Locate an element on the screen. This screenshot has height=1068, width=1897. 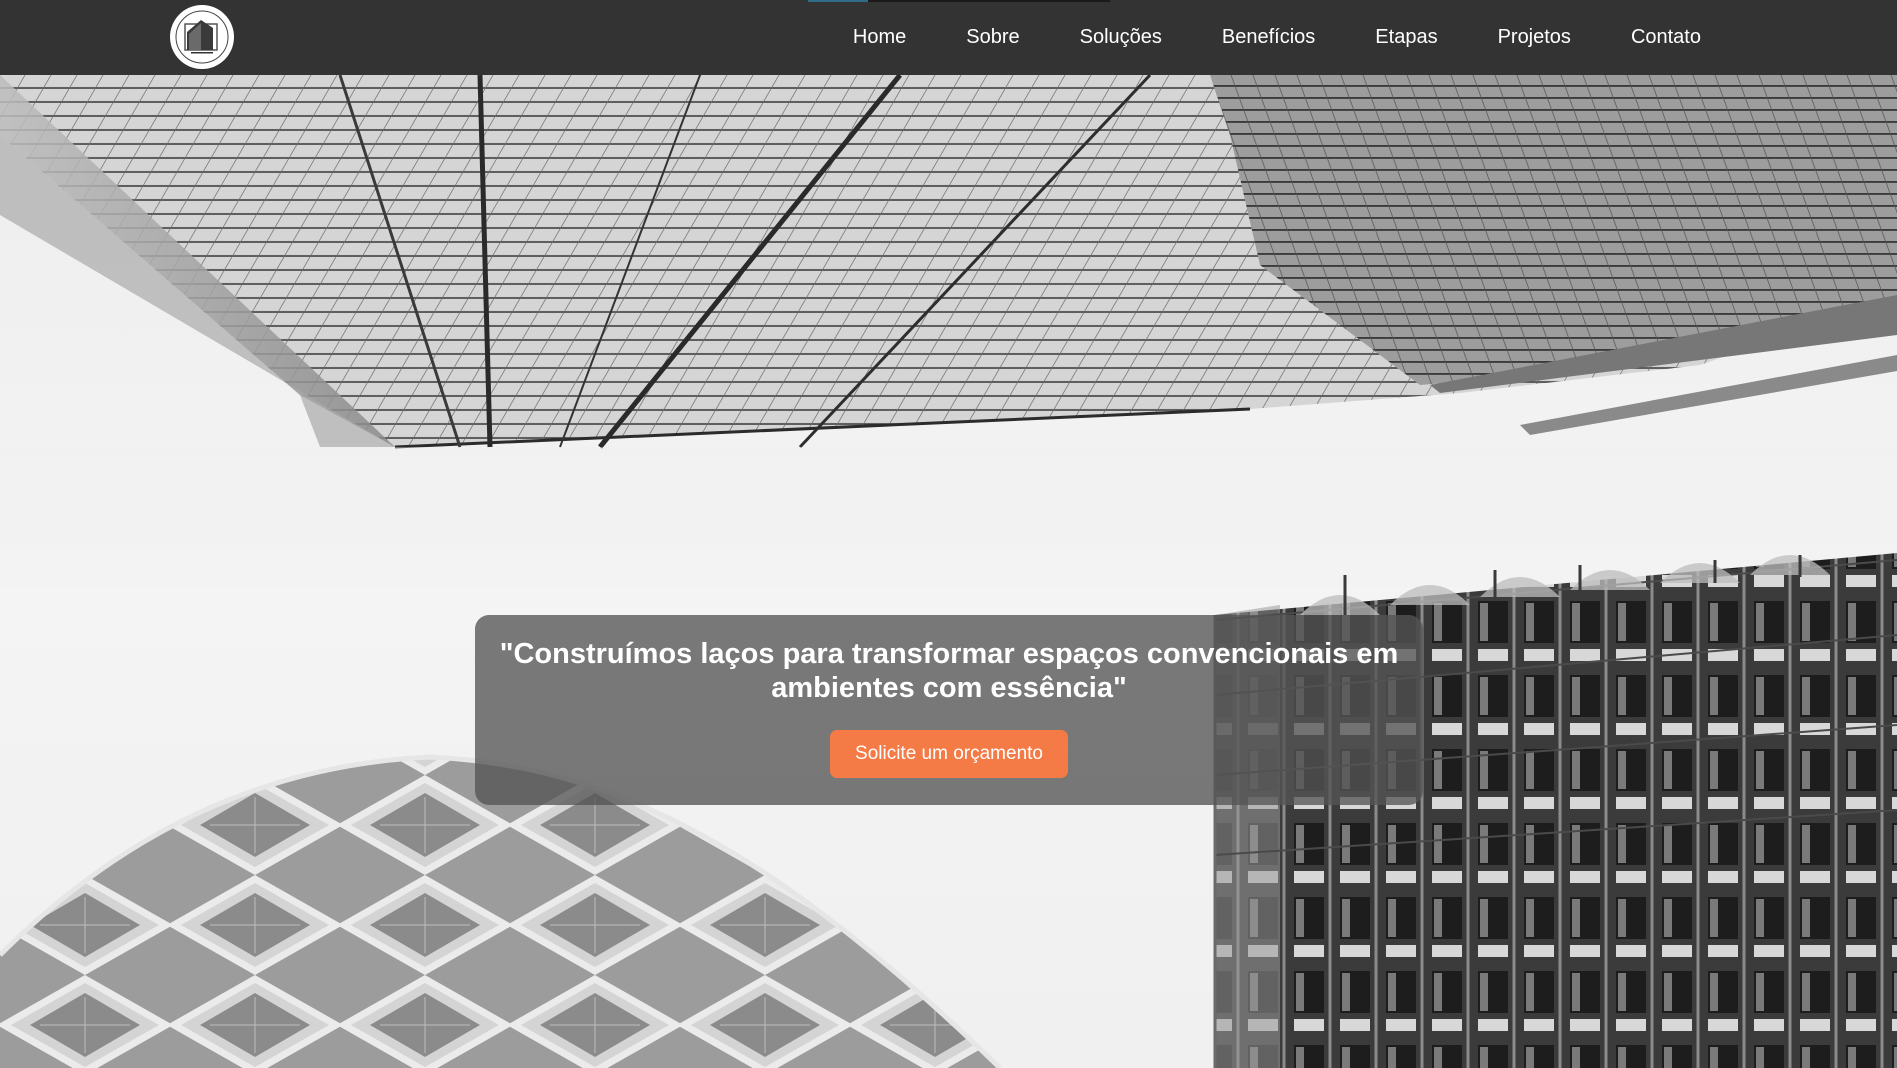
nav-item: Projetos is located at coordinates (1534, 37).